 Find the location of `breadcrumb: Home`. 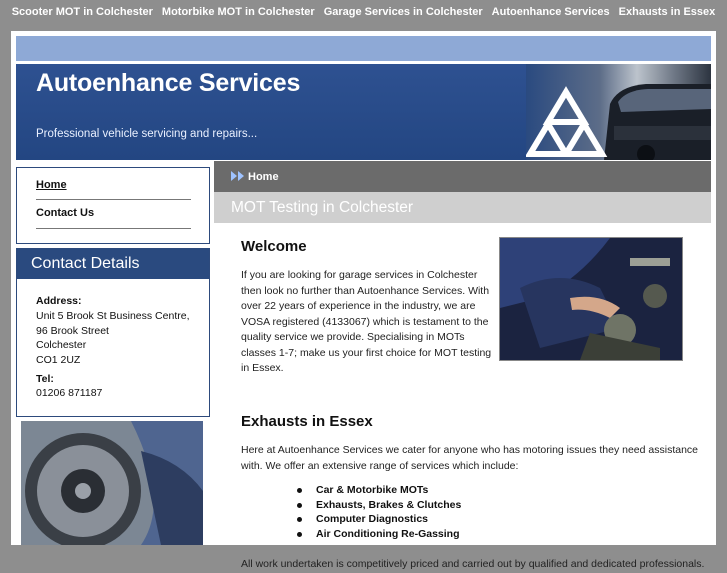

breadcrumb: Home is located at coordinates (462, 176).